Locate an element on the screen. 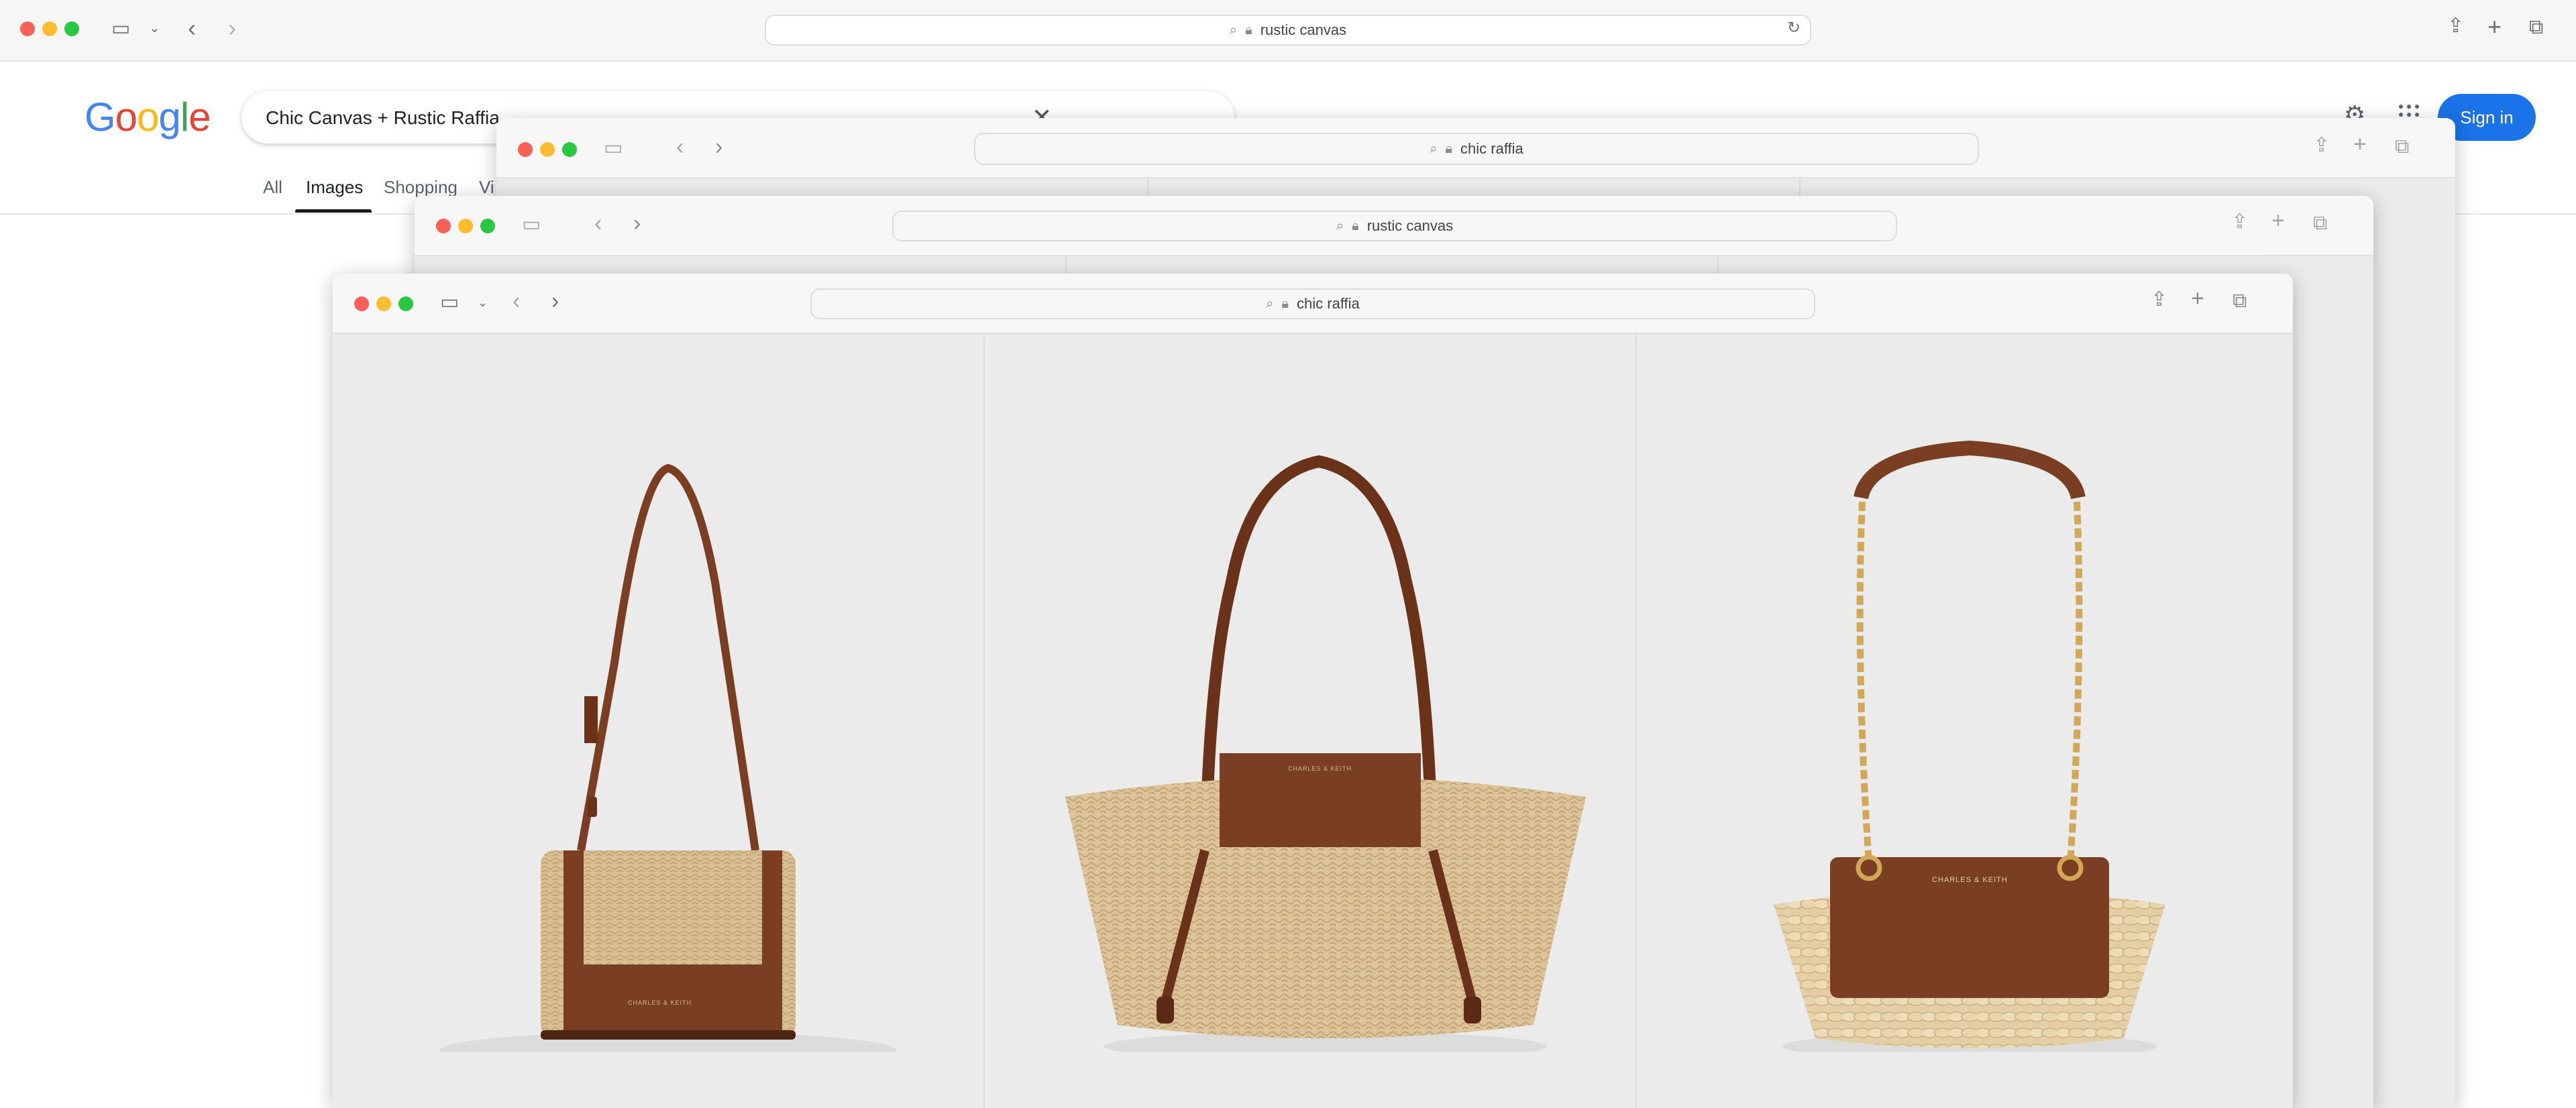 The image size is (2576, 1108). reload-icon: ↻ is located at coordinates (1794, 28).